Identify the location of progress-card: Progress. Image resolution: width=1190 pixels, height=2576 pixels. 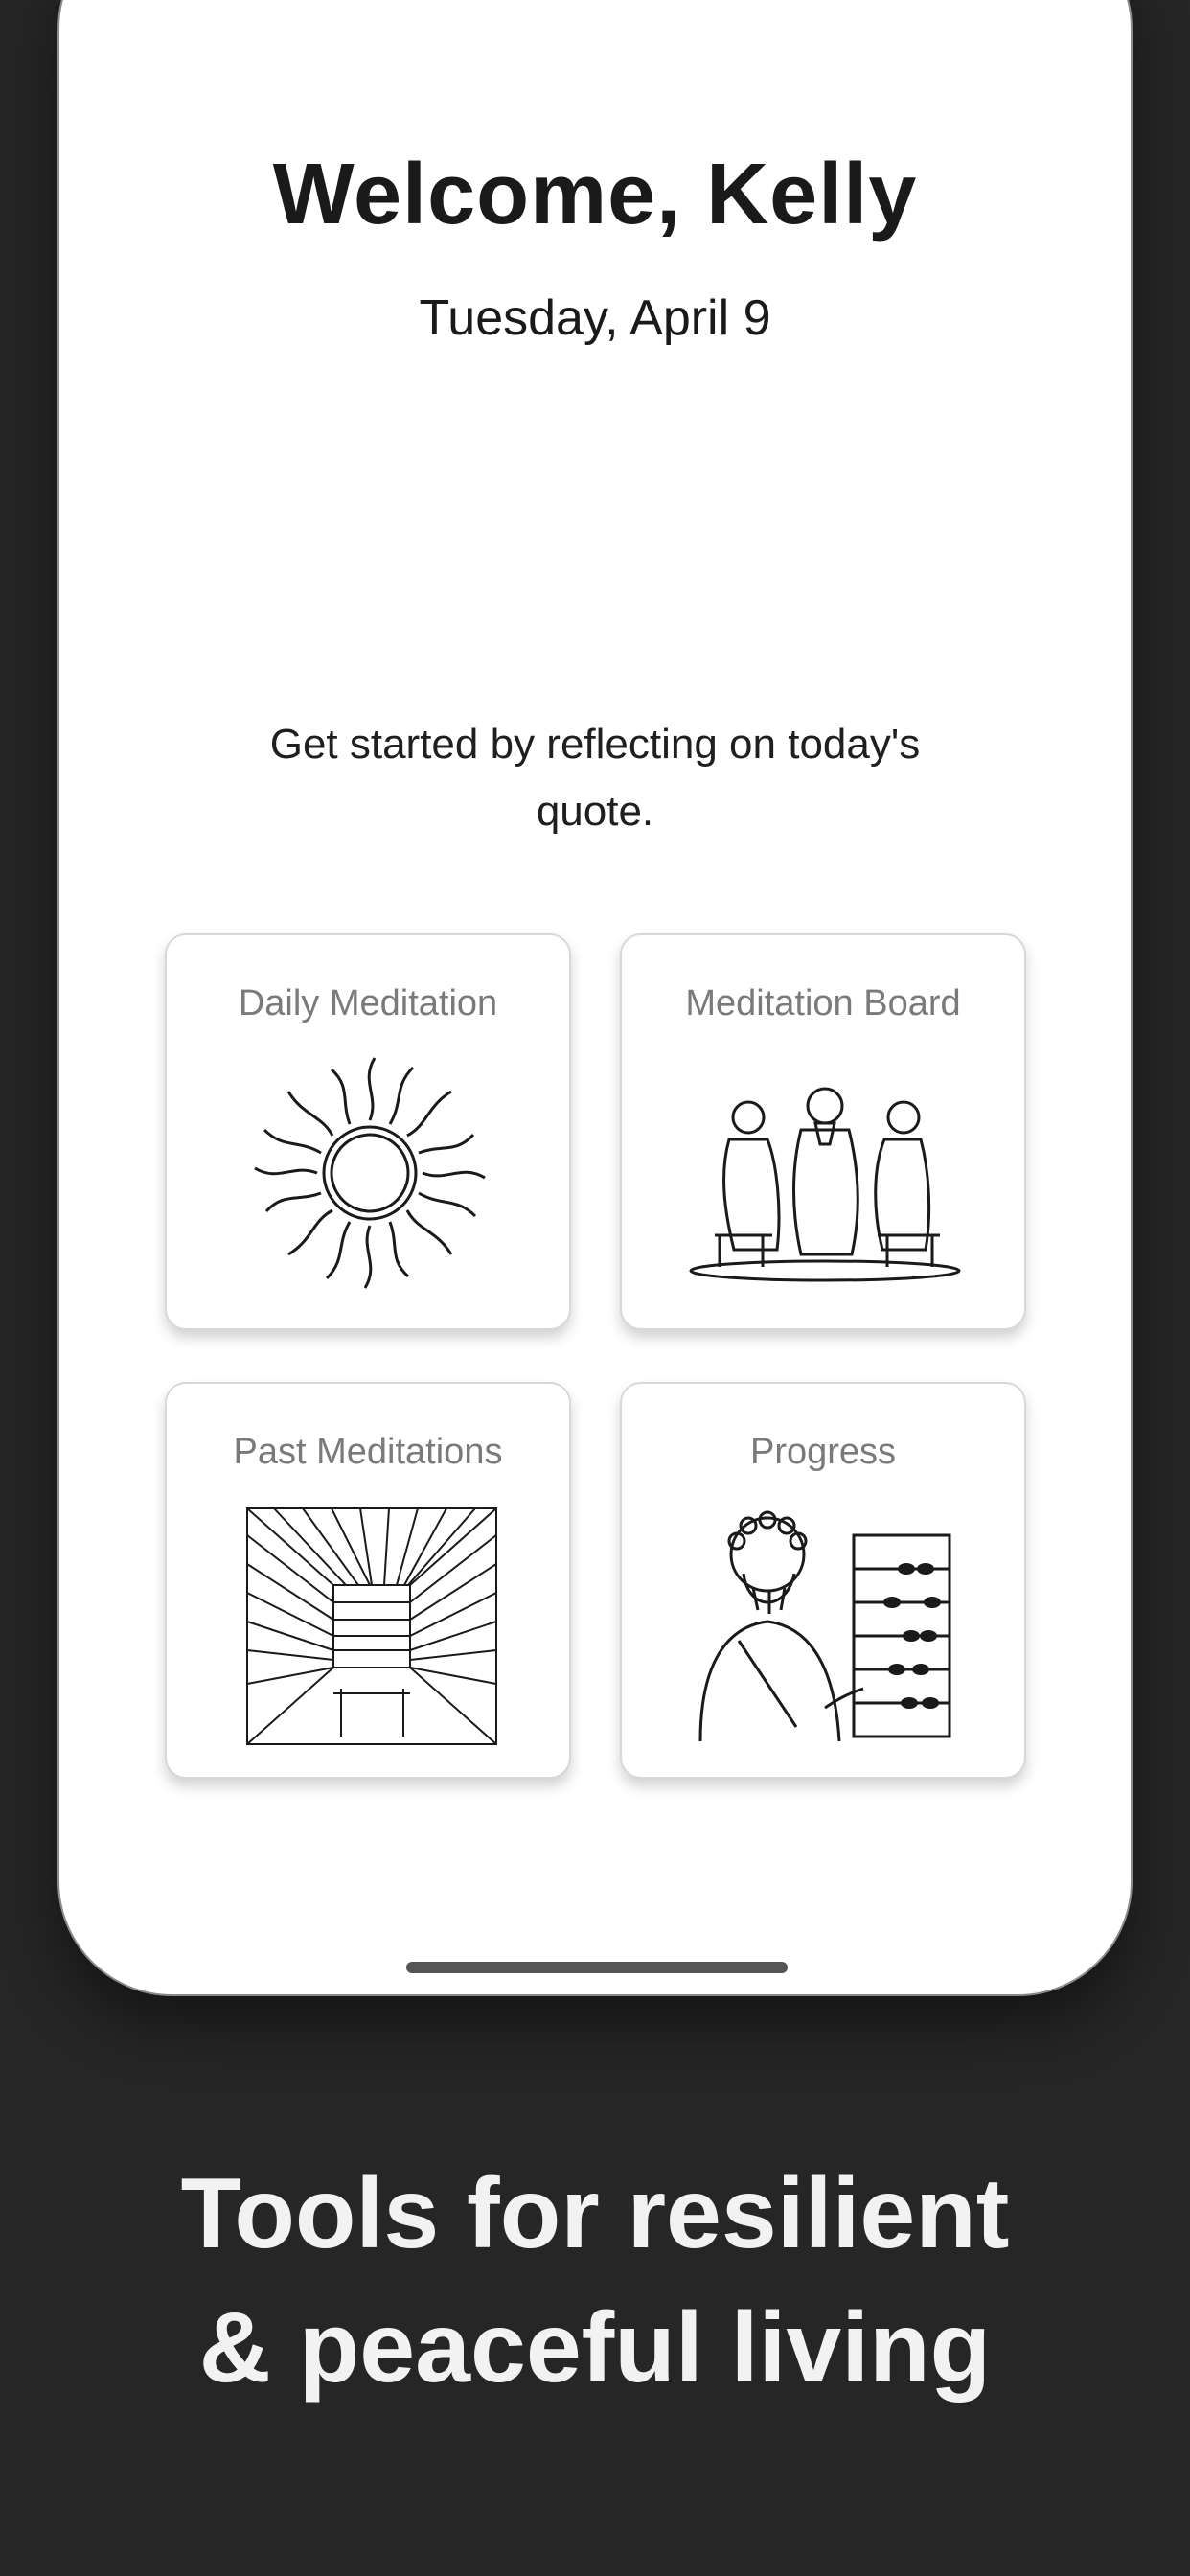
(823, 1580).